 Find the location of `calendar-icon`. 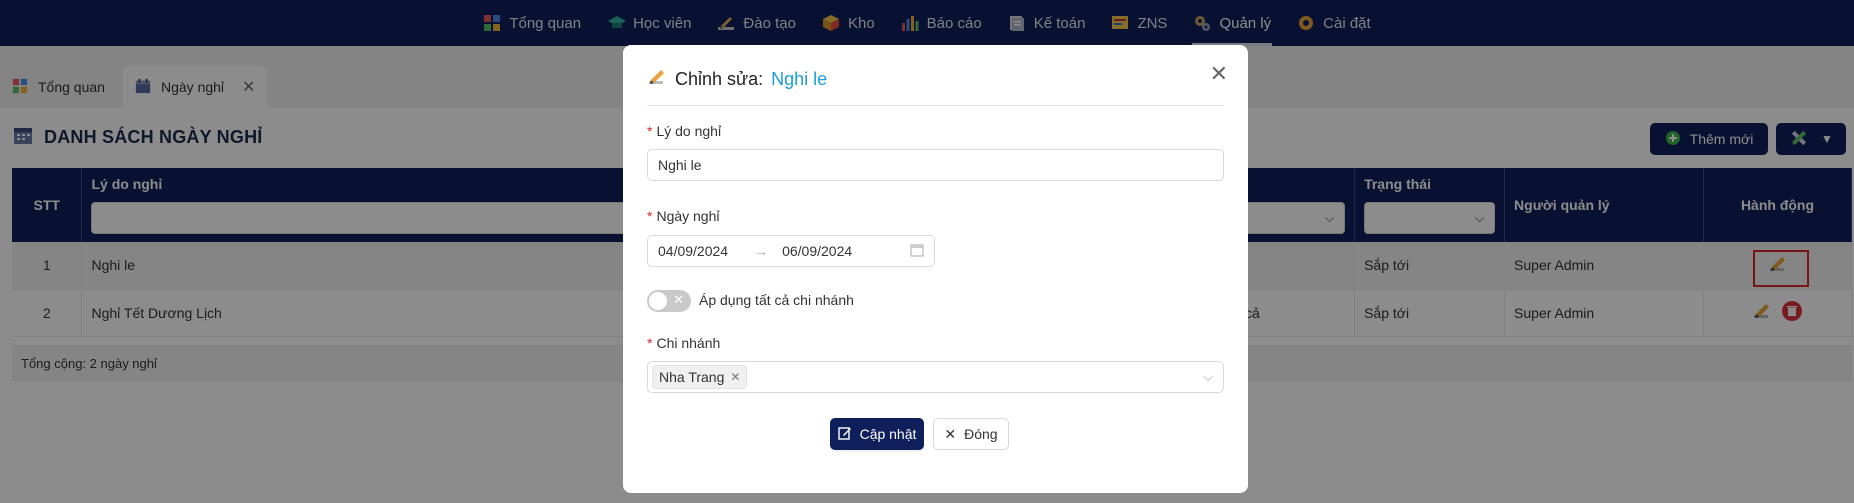

calendar-icon is located at coordinates (917, 251).